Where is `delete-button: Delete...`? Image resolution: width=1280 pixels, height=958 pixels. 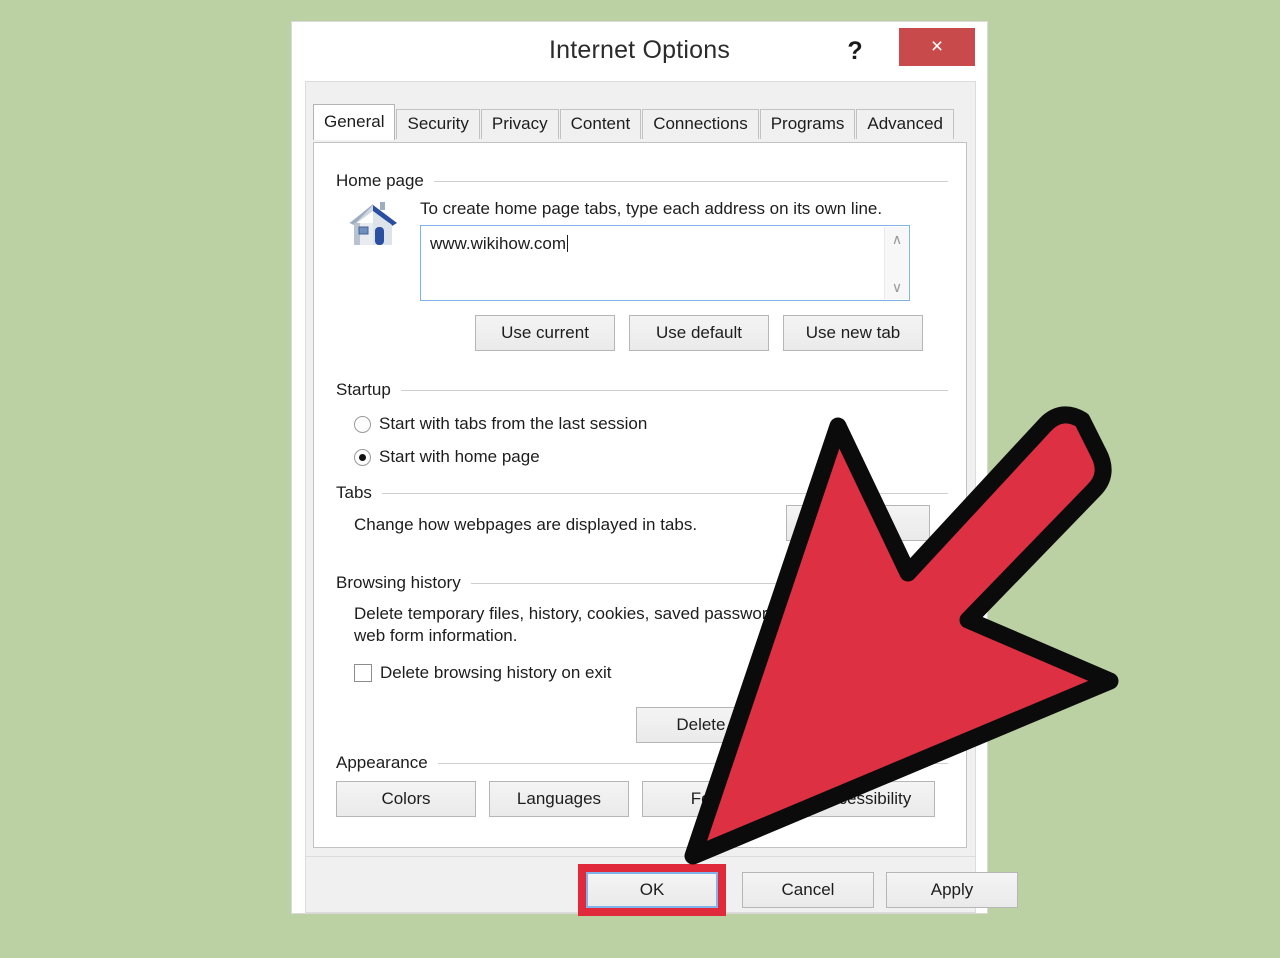
delete-button: Delete... is located at coordinates (708, 725).